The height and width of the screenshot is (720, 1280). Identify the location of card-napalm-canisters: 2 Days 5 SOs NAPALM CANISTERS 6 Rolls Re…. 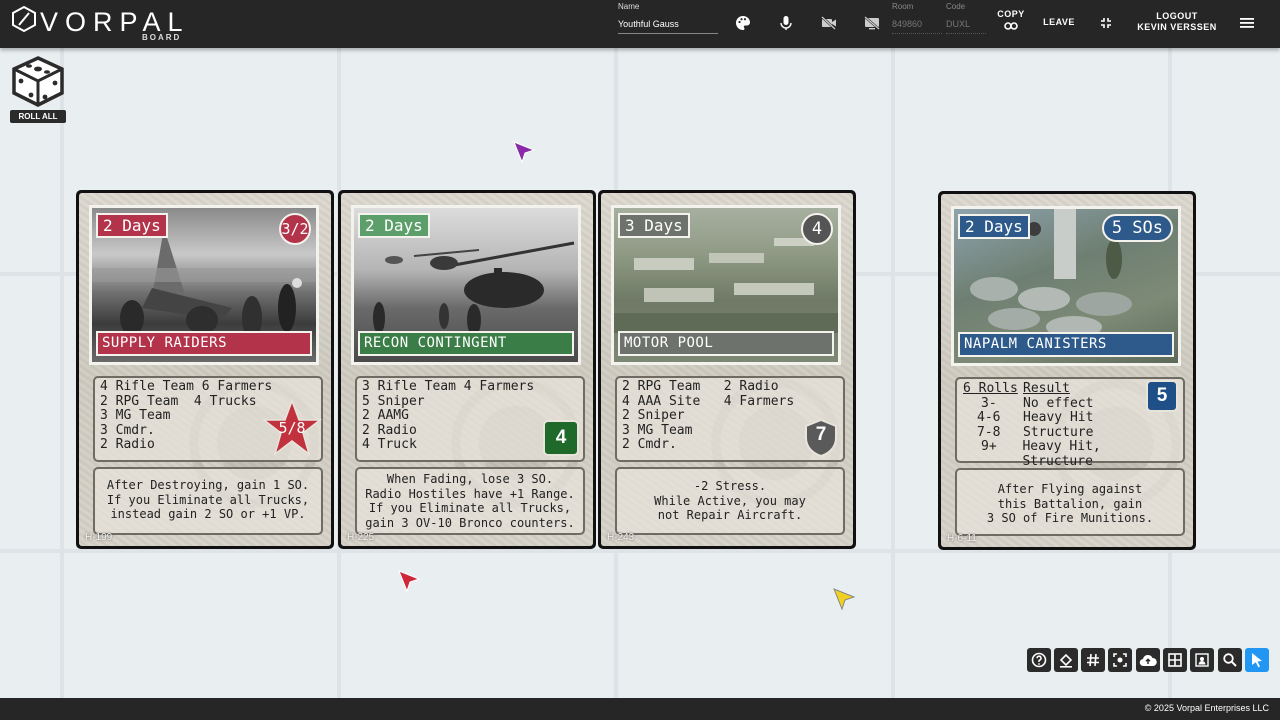
(1067, 370).